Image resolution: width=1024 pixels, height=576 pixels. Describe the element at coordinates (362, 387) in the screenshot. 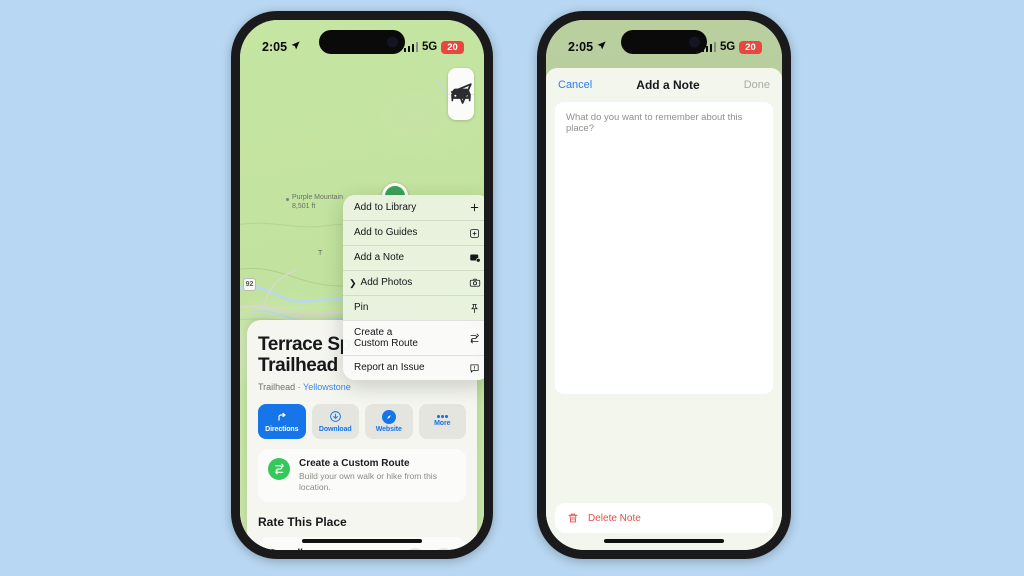

I see `place-subtitle: Trailhead · Yellowstone` at that location.